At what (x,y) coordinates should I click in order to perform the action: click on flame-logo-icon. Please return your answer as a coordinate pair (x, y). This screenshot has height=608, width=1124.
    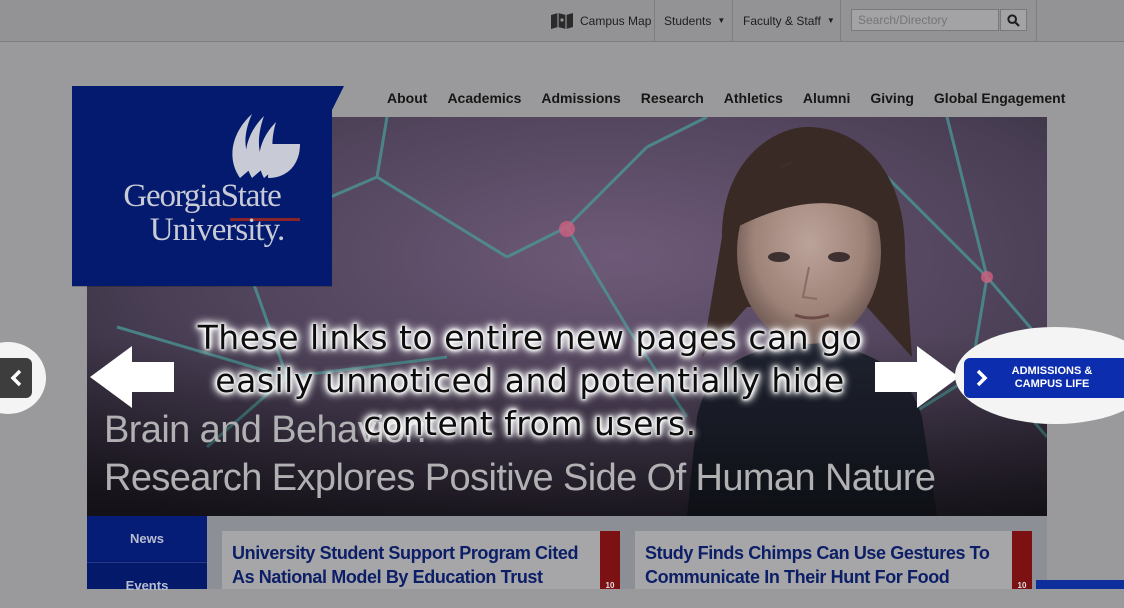
    Looking at the image, I should click on (266, 146).